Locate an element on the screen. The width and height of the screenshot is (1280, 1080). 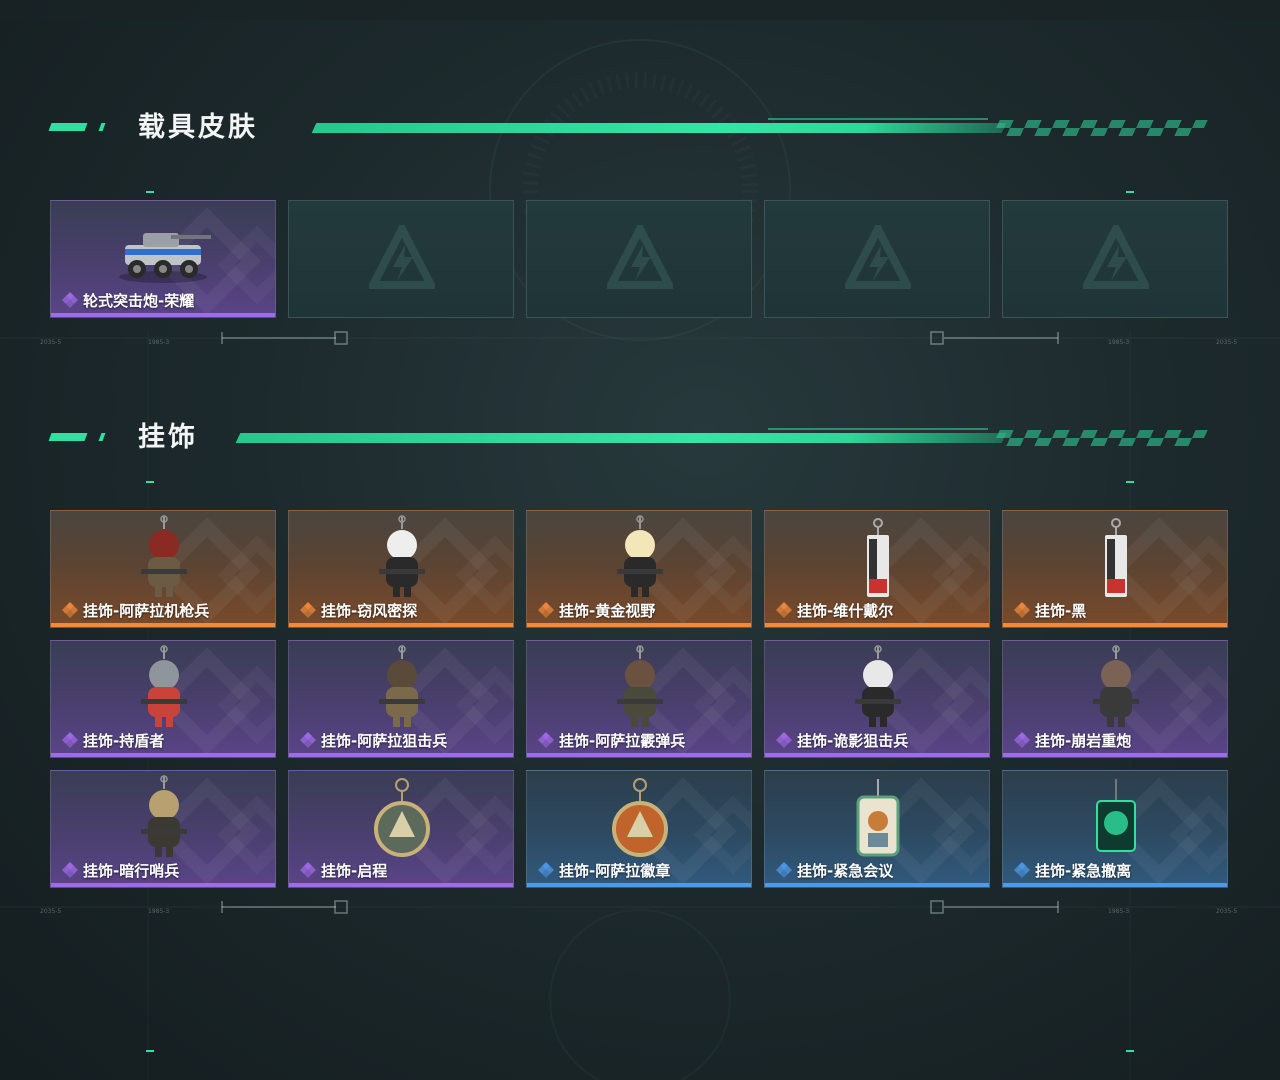
sniper-charm-icon is located at coordinates (402, 688).